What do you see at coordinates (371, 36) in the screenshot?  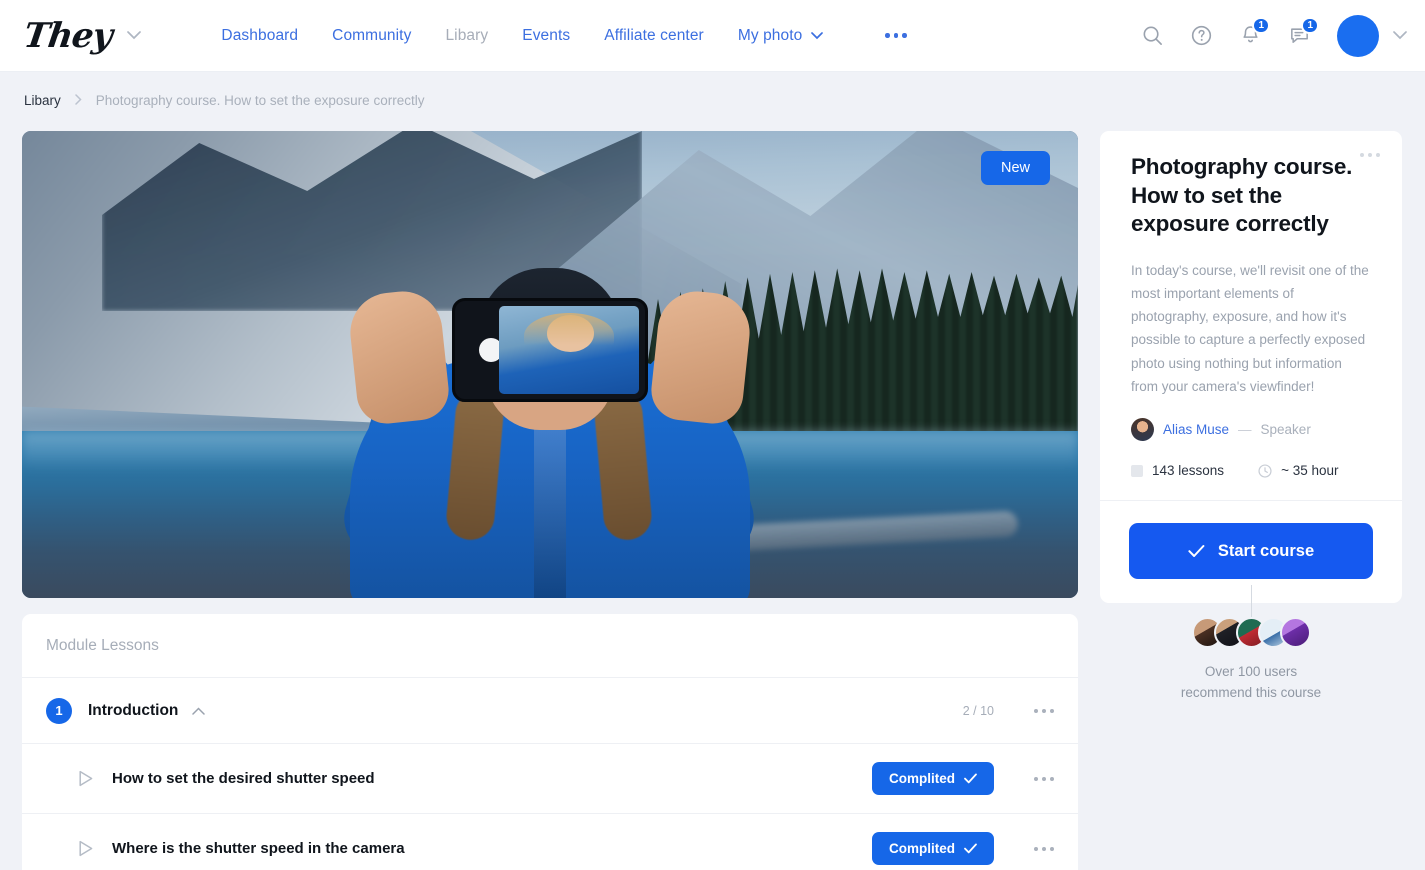 I see `nav-item-community: Community` at bounding box center [371, 36].